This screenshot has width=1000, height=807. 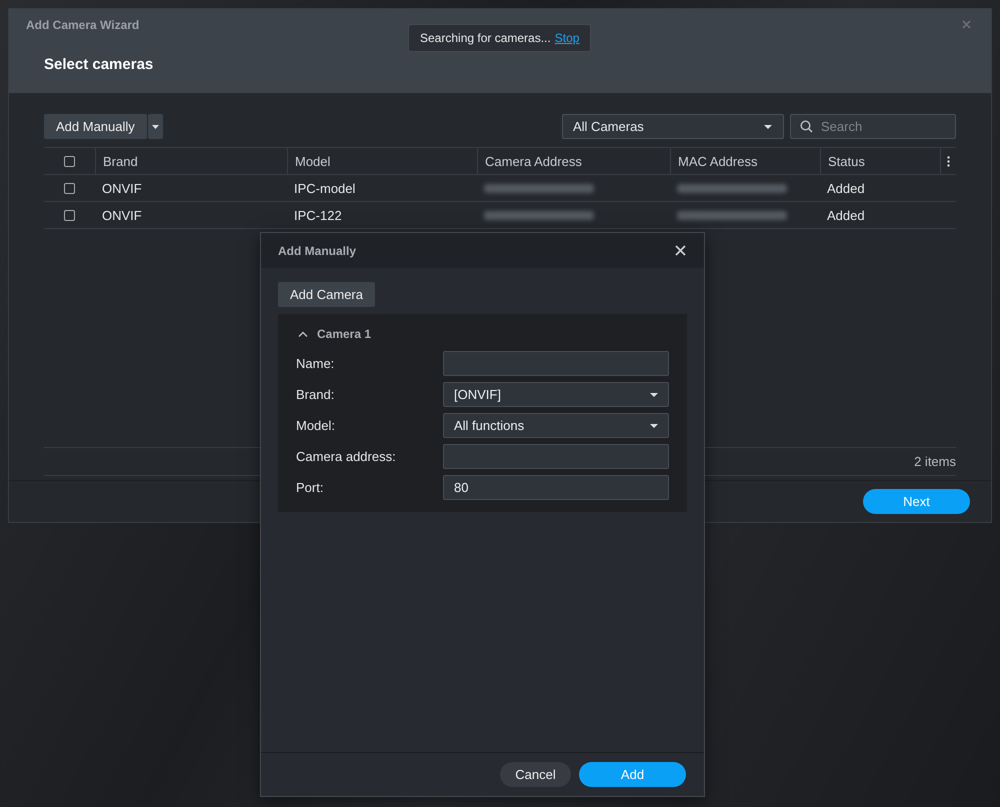 What do you see at coordinates (556, 394) in the screenshot?
I see `dropdown-field: [ONVIF]` at bounding box center [556, 394].